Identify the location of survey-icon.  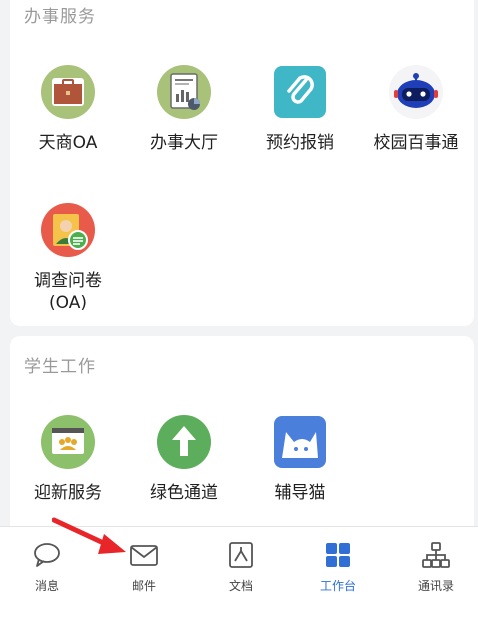
(68, 230).